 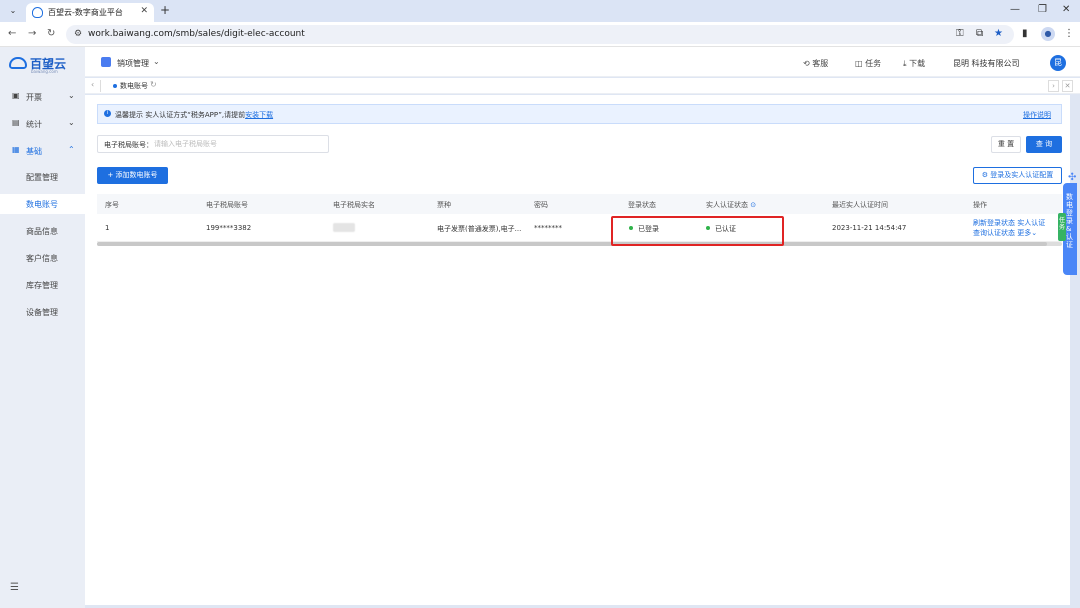 What do you see at coordinates (1037, 115) in the screenshot?
I see `help-link: 操作说明` at bounding box center [1037, 115].